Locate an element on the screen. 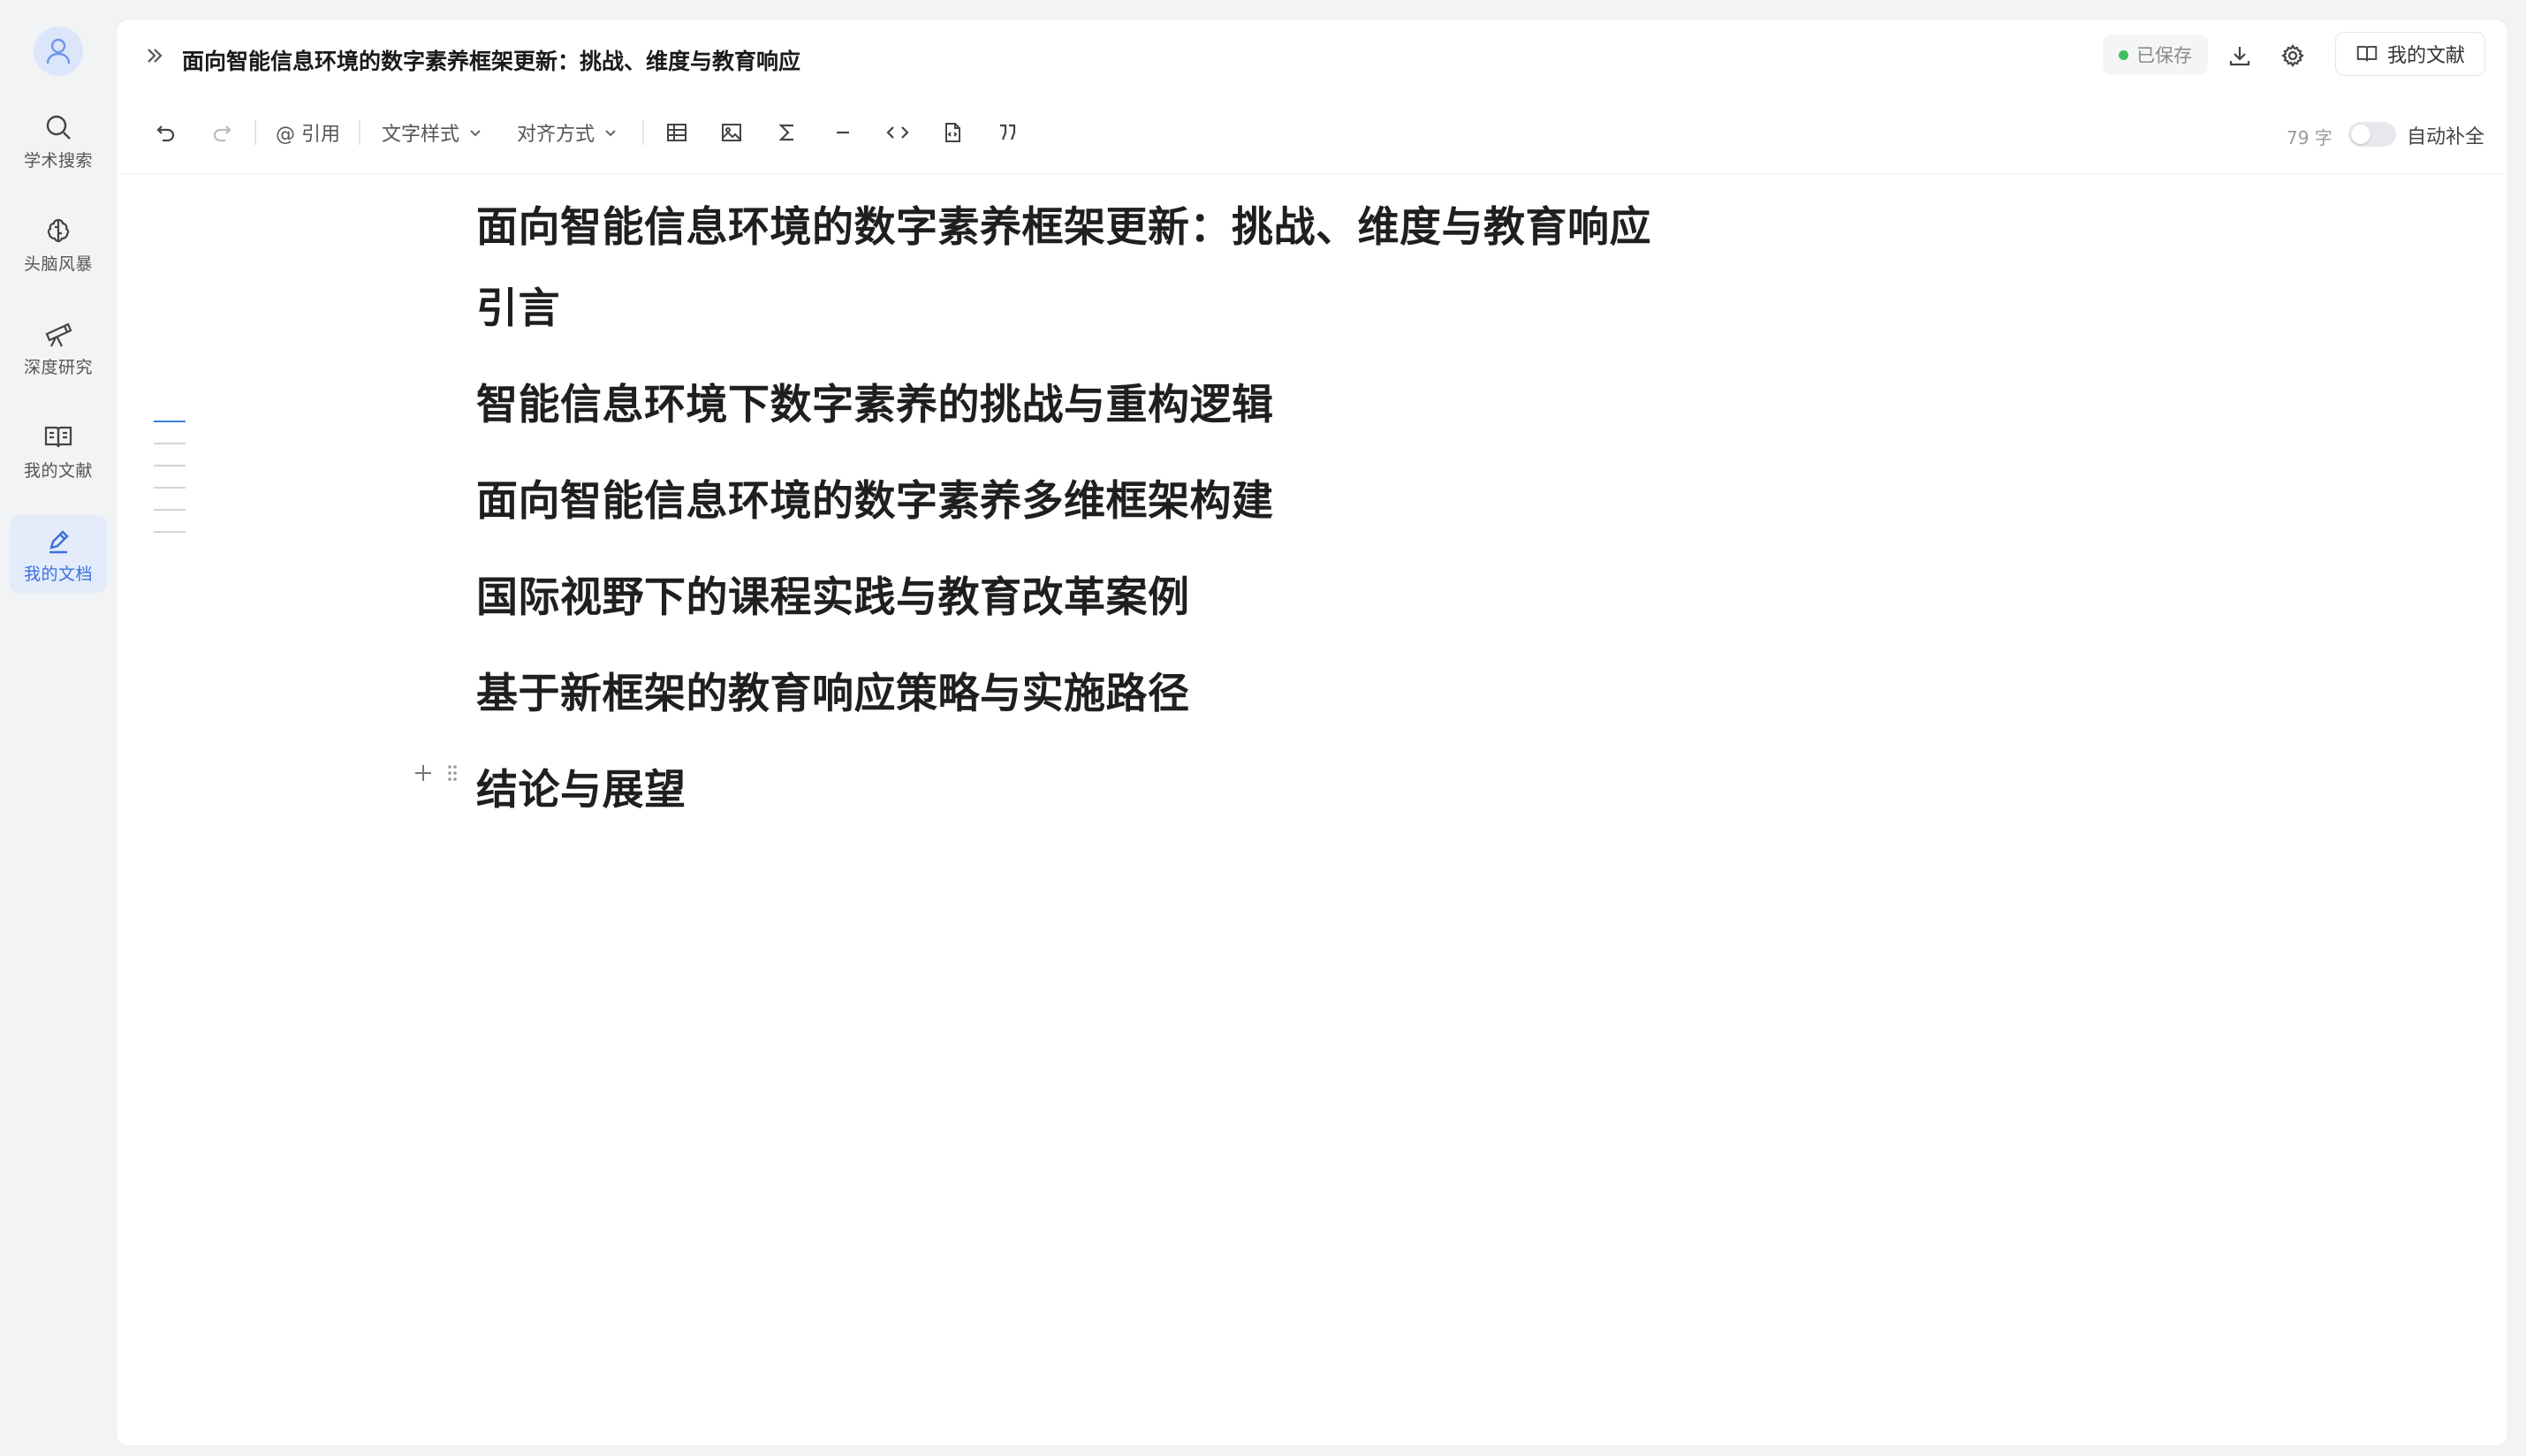  sidebar-item-my-documents: 我的文档 is located at coordinates (59, 554).